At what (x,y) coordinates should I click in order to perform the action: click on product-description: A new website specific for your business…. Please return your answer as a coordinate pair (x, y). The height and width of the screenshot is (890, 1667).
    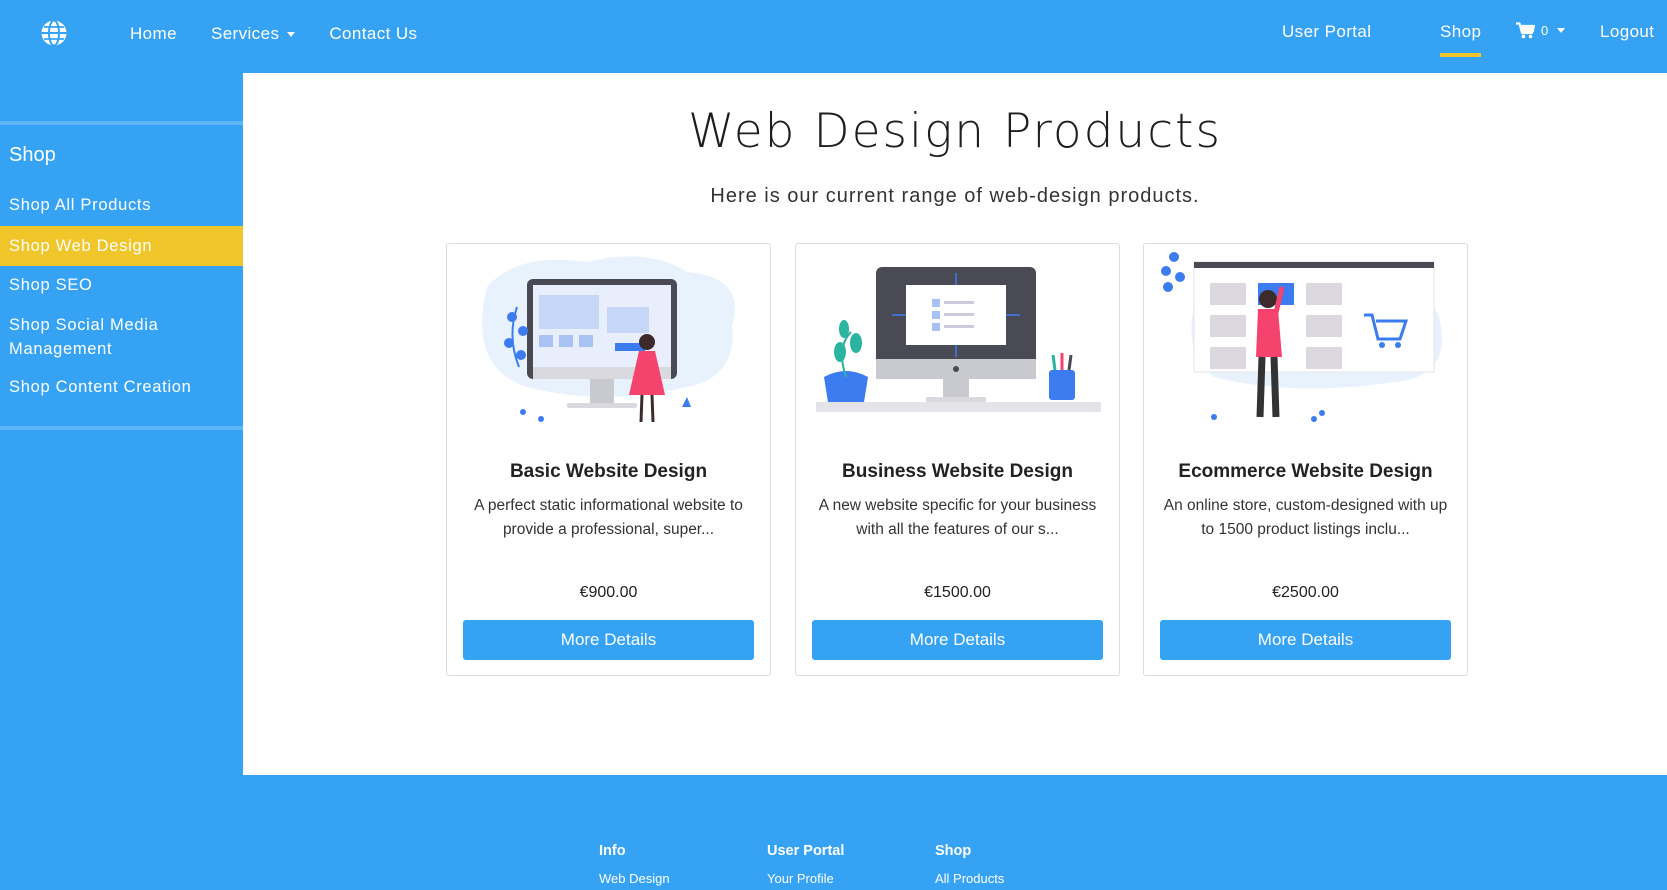
    Looking at the image, I should click on (957, 517).